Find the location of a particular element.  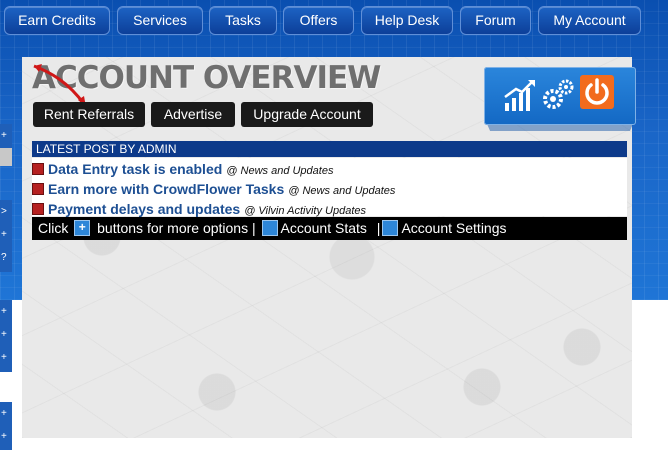

side-menu-group-2: + + + is located at coordinates (6, 336).